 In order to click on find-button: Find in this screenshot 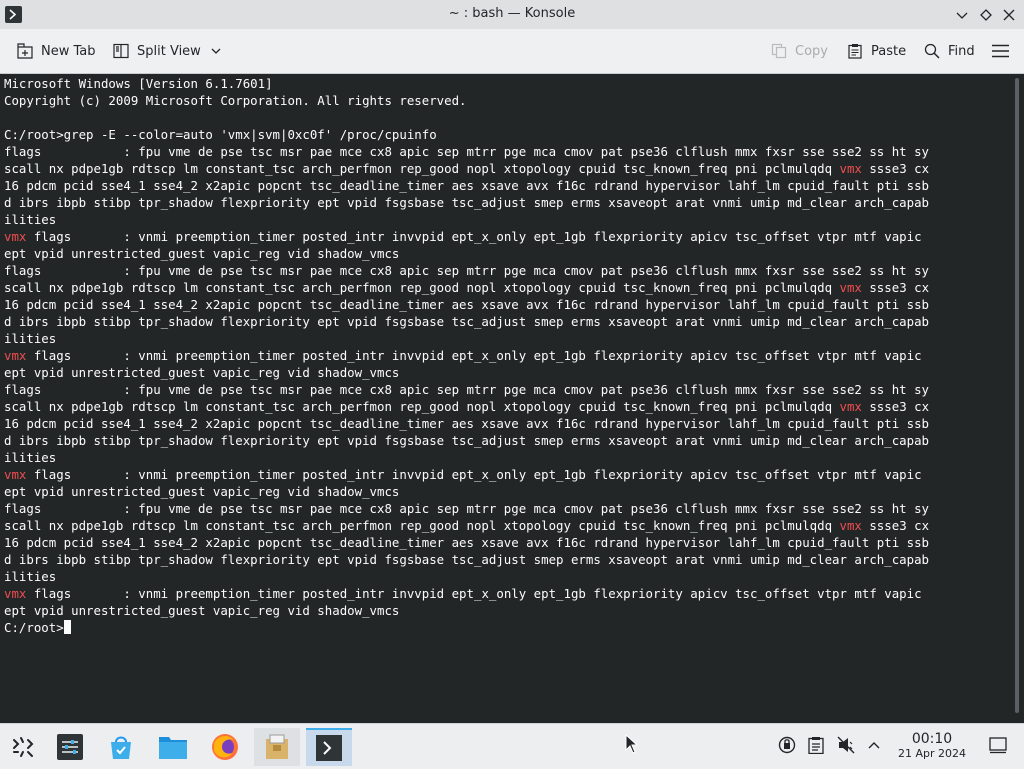, I will do `click(949, 51)`.